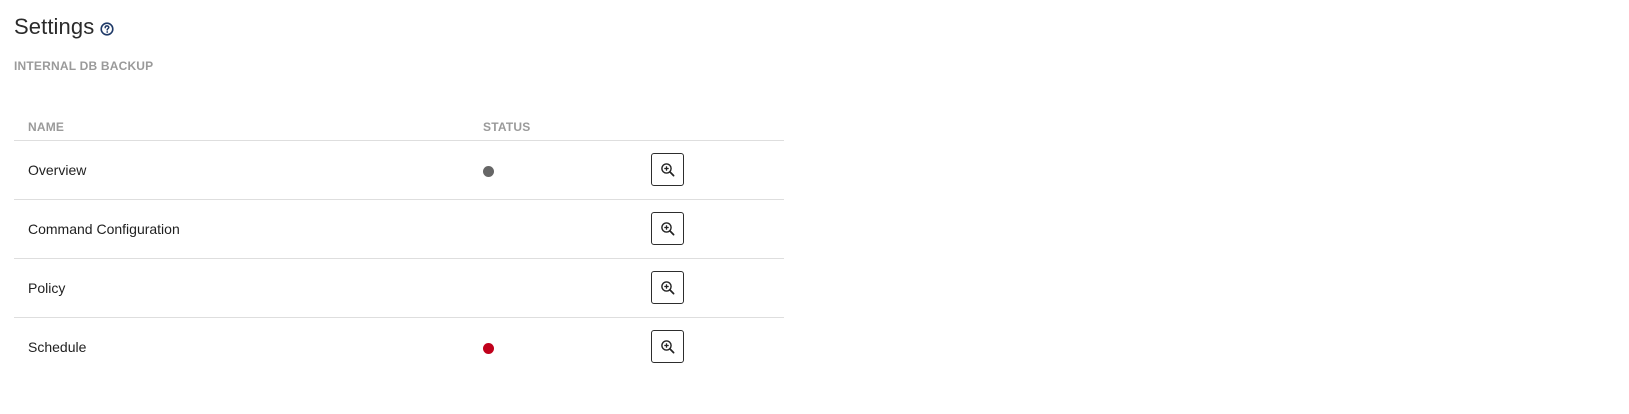 The height and width of the screenshot is (414, 1629). Describe the element at coordinates (46, 127) in the screenshot. I see `column-header-name: NAME` at that location.